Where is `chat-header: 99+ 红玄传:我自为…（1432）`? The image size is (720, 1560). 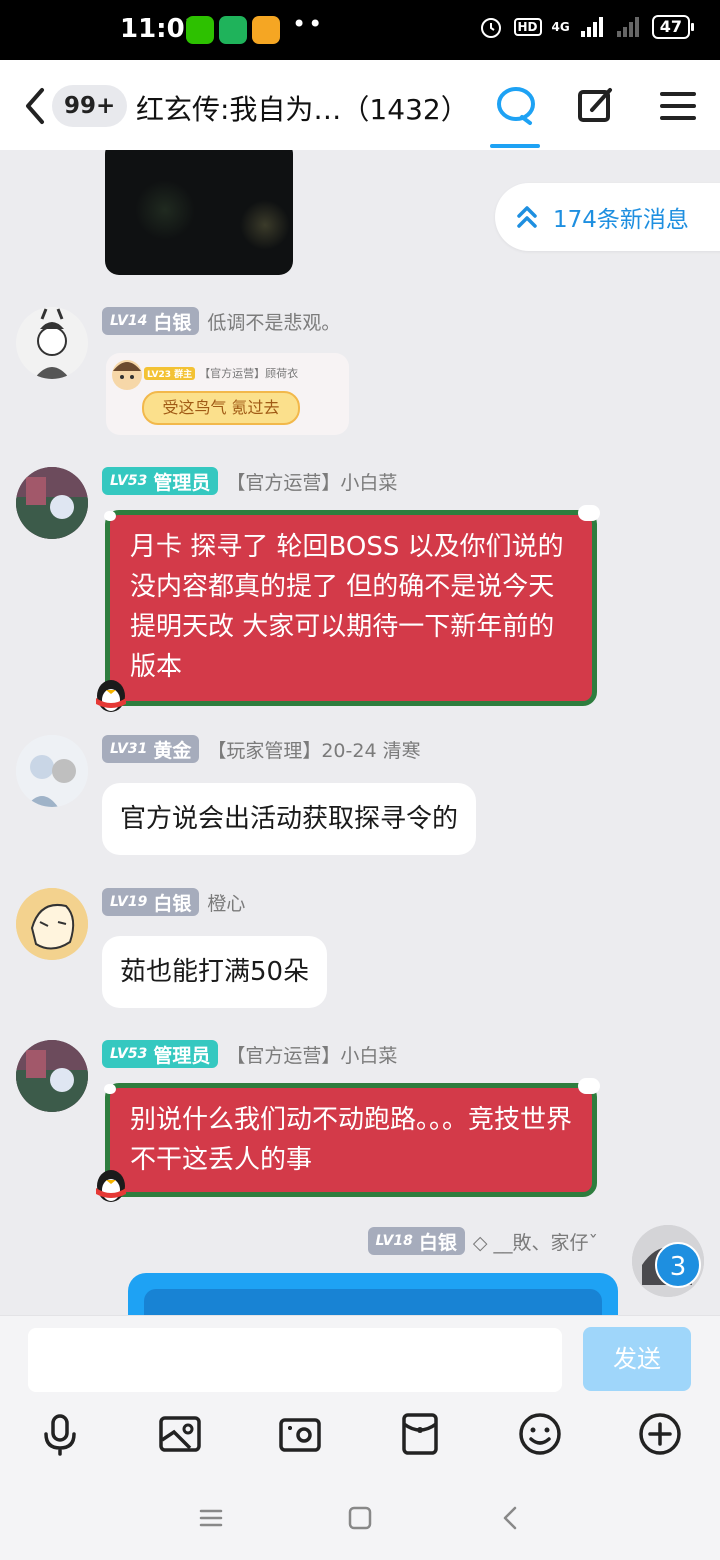 chat-header: 99+ 红玄传:我自为…（1432） is located at coordinates (360, 105).